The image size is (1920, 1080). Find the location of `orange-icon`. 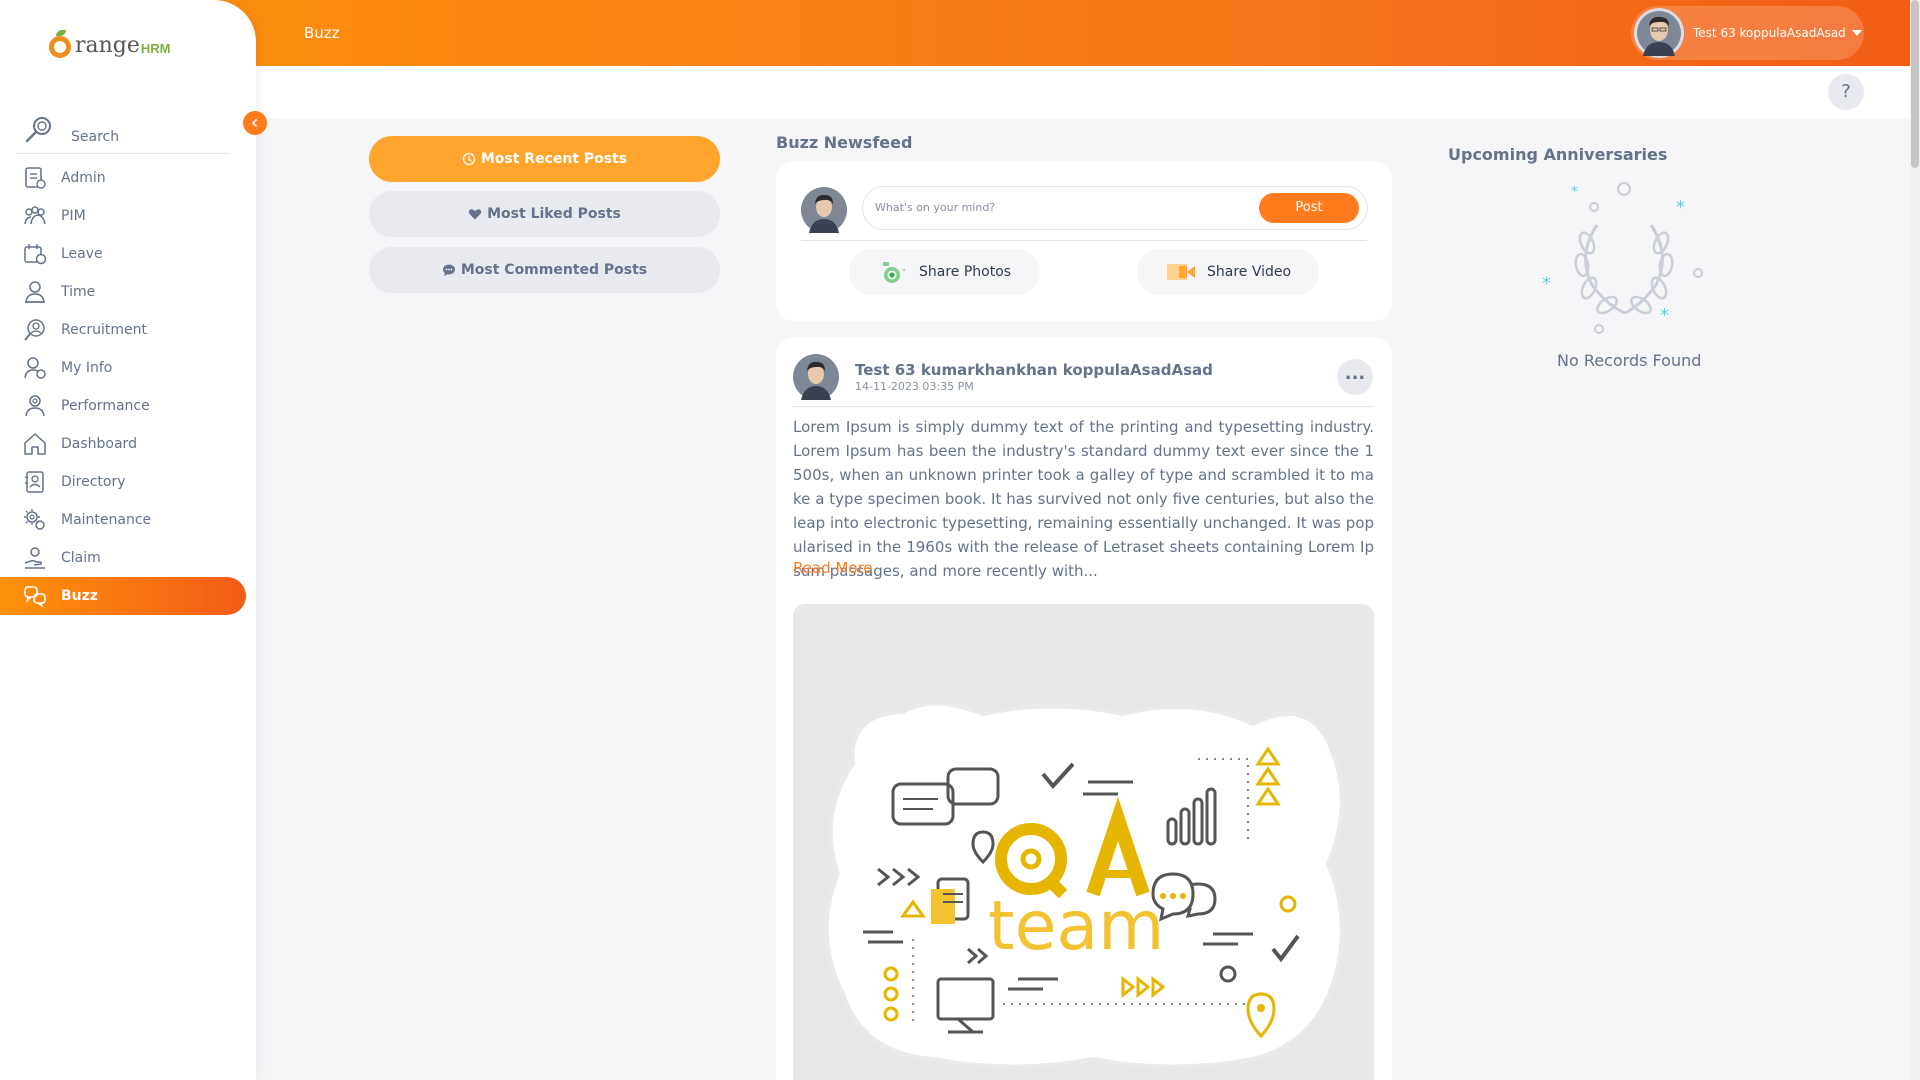

orange-icon is located at coordinates (61, 44).